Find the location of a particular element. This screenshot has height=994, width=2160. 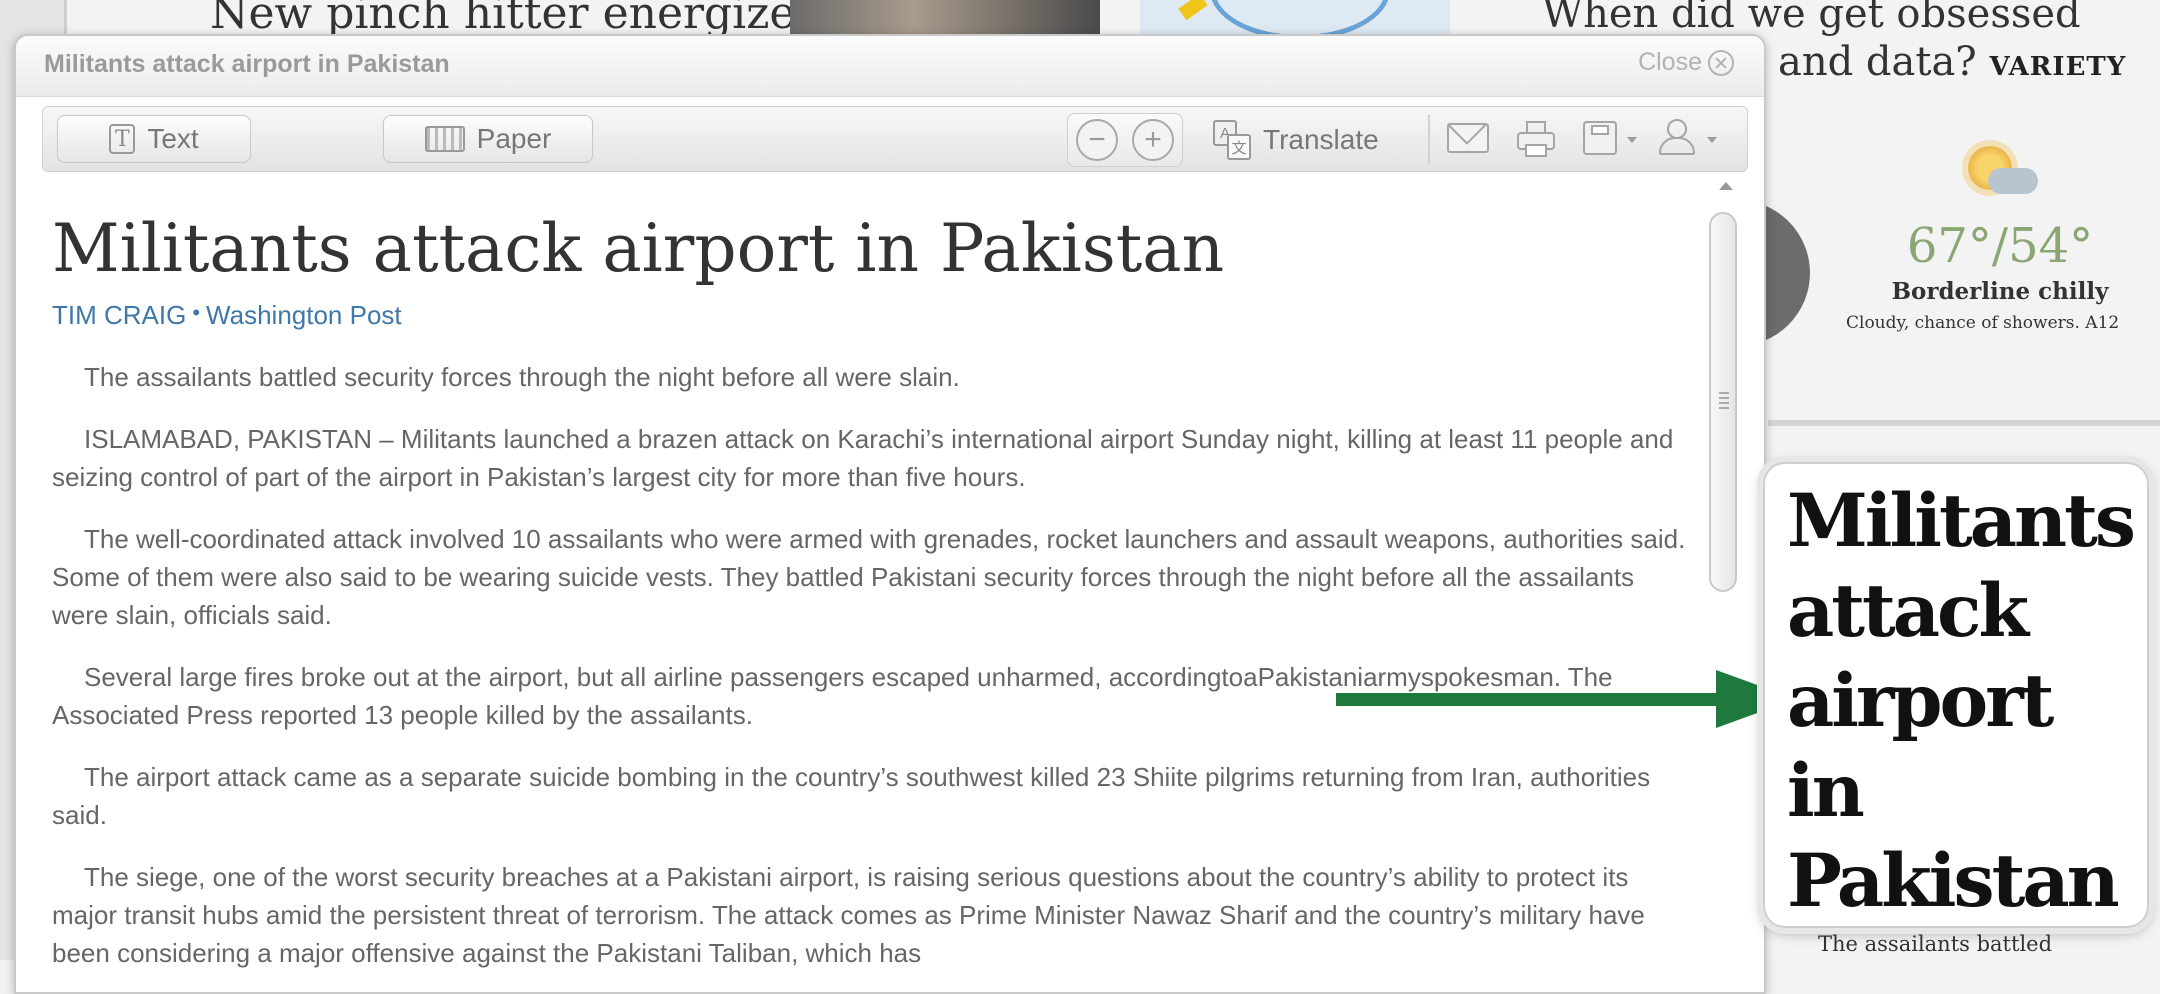

weather-summary: Borderline chilly is located at coordinates (2000, 291).